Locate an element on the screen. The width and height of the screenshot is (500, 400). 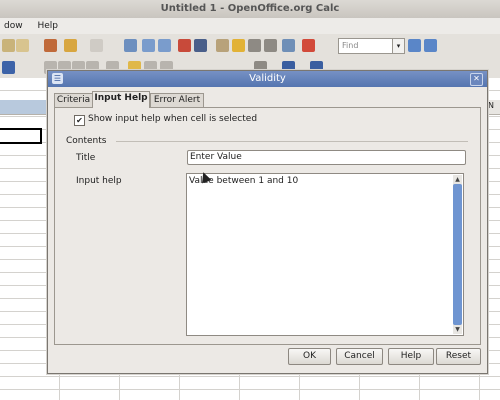
dialog-titlebar: Validity is located at coordinates (267, 79).